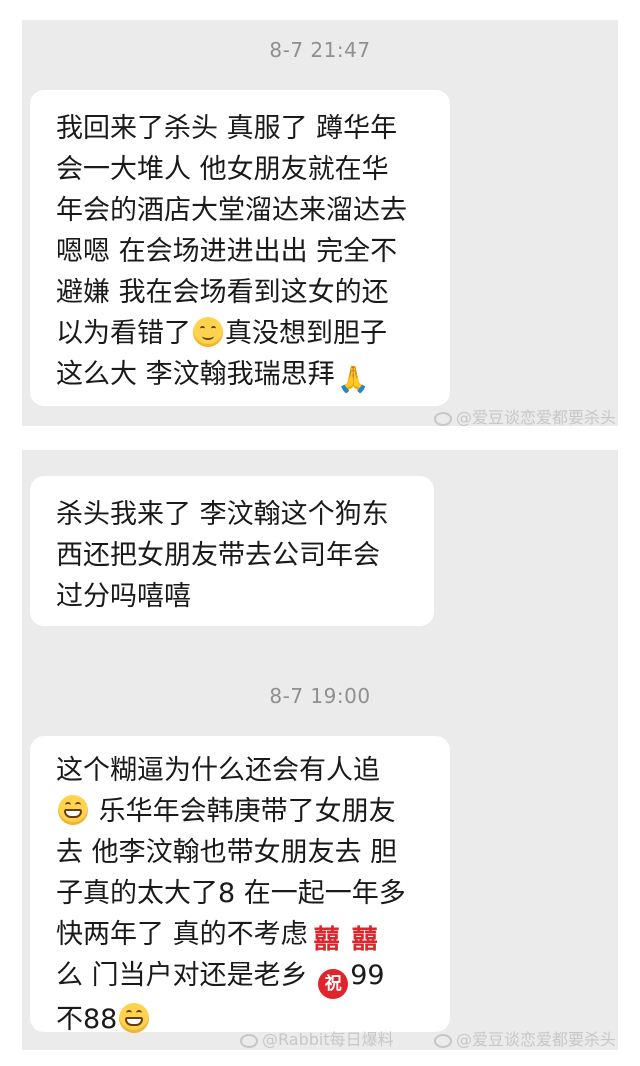  I want to click on message-line-with-emoji: 么 门当户对还是老乡 祝 99, so click(243, 977).